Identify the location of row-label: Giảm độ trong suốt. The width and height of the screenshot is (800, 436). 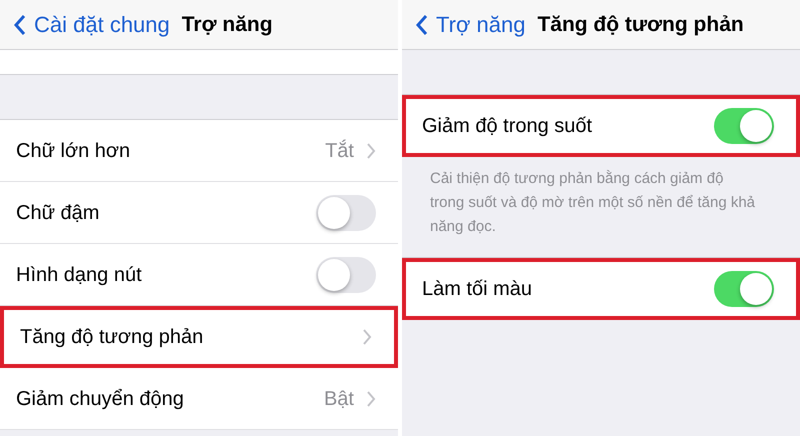
(507, 126).